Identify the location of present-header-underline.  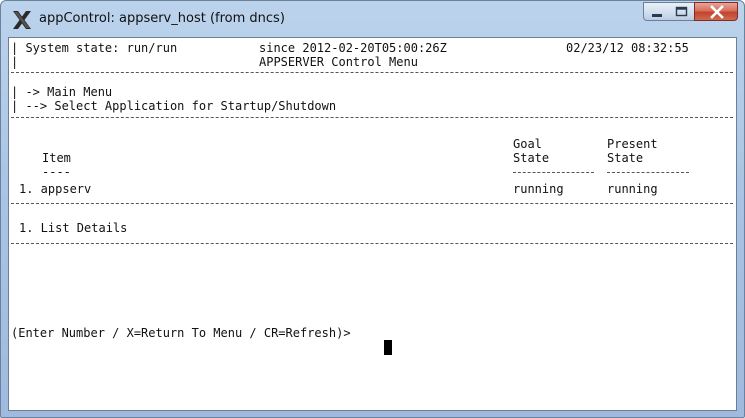
(648, 172).